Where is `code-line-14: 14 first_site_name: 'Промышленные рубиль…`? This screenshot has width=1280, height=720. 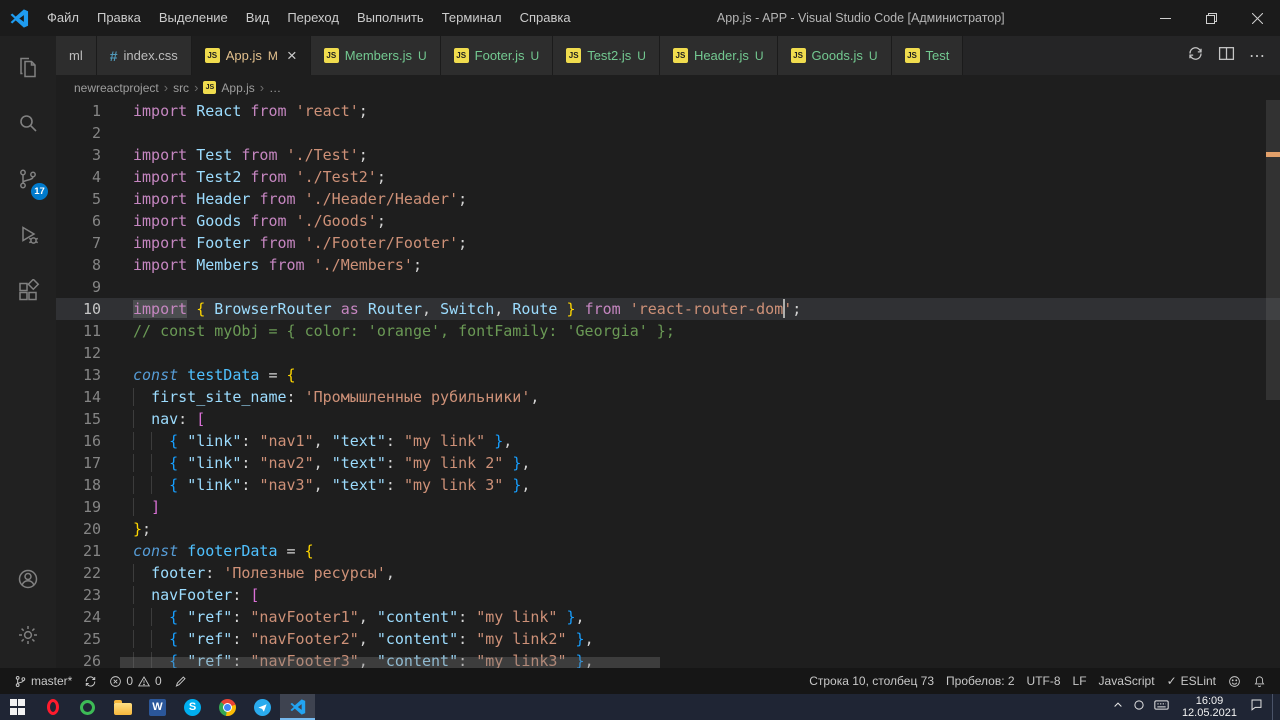 code-line-14: 14 first_site_name: 'Промышленные рубиль… is located at coordinates (668, 397).